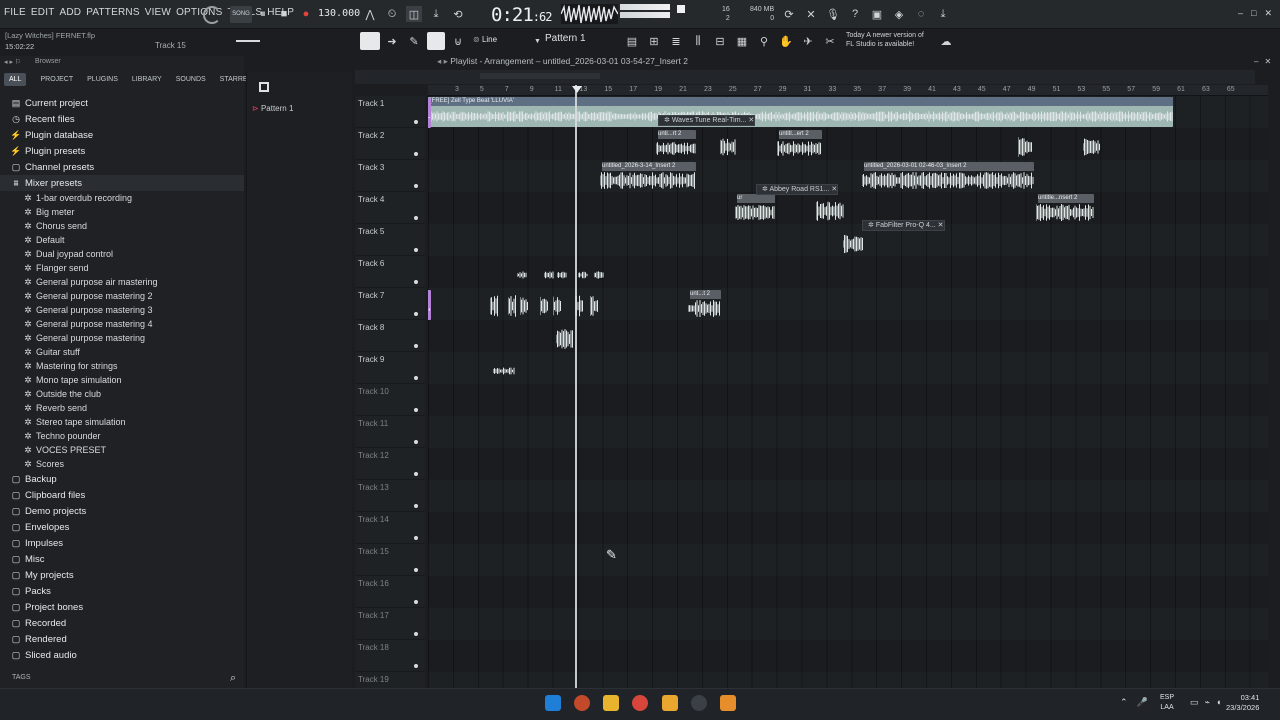 This screenshot has height=720, width=1280. Describe the element at coordinates (241, 14) in the screenshot. I see `pat-song-toggle: SONG` at that location.